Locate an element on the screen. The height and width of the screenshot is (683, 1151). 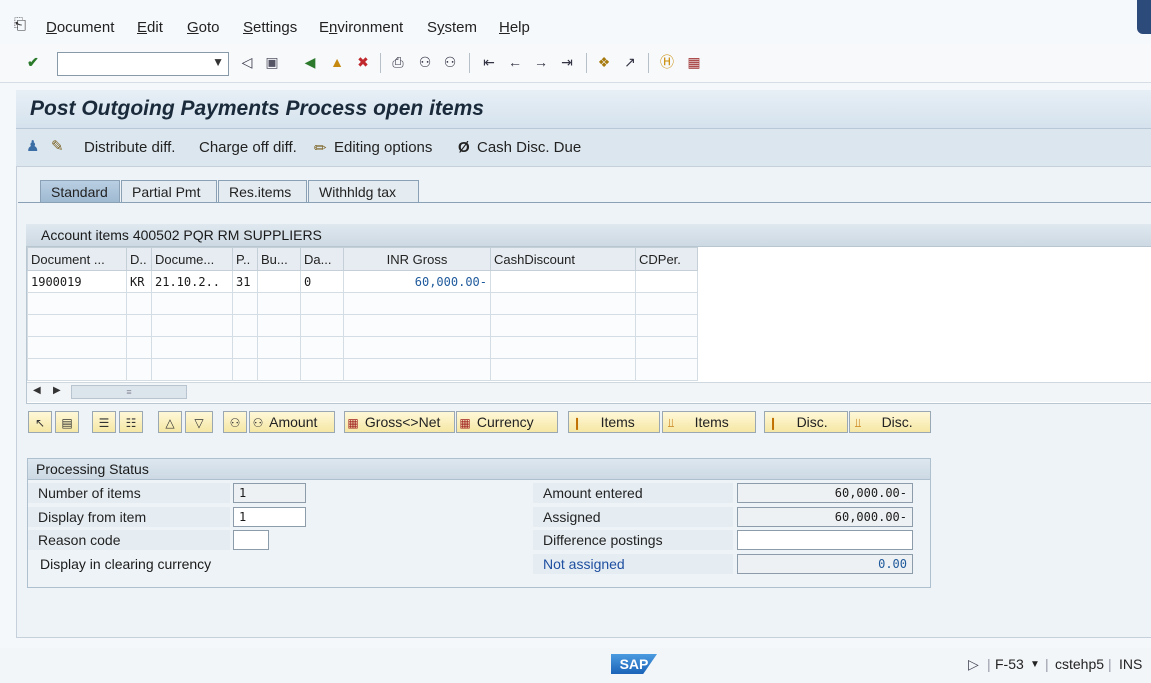
sort-button: △ is located at coordinates (170, 422).